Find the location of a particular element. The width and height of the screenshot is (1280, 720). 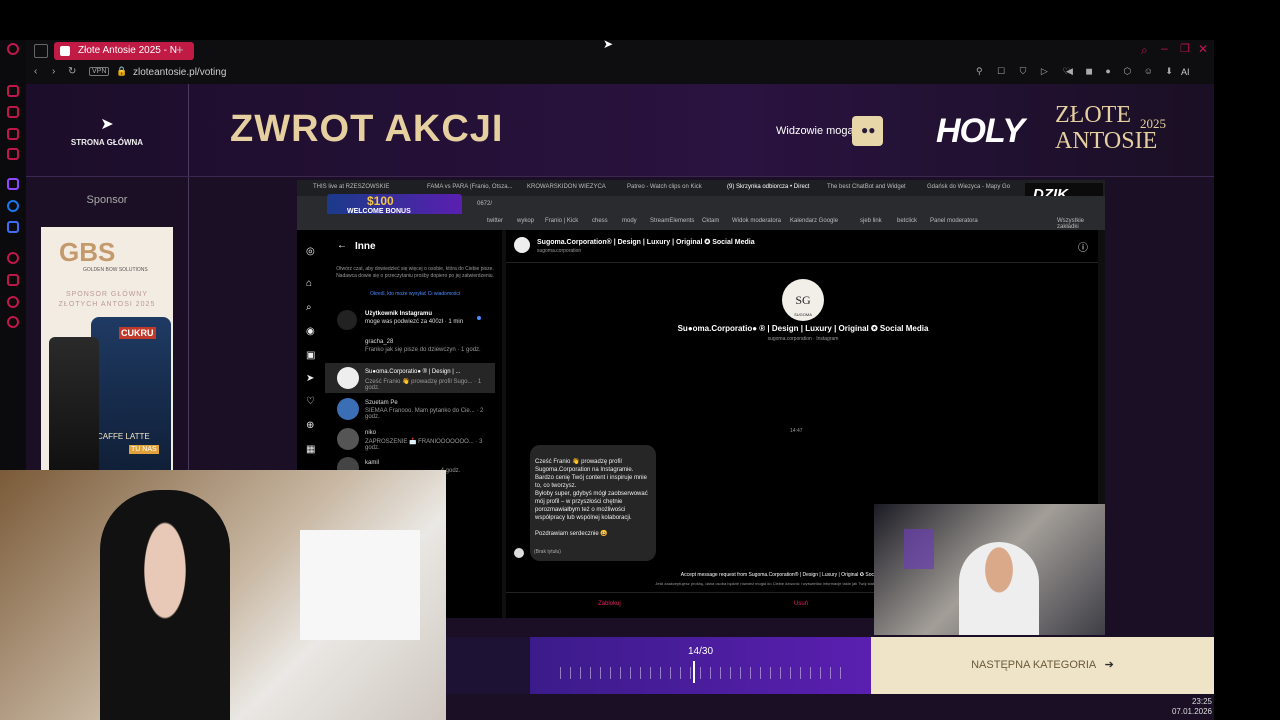

vpn-shield-icon is located at coordinates (13, 227).